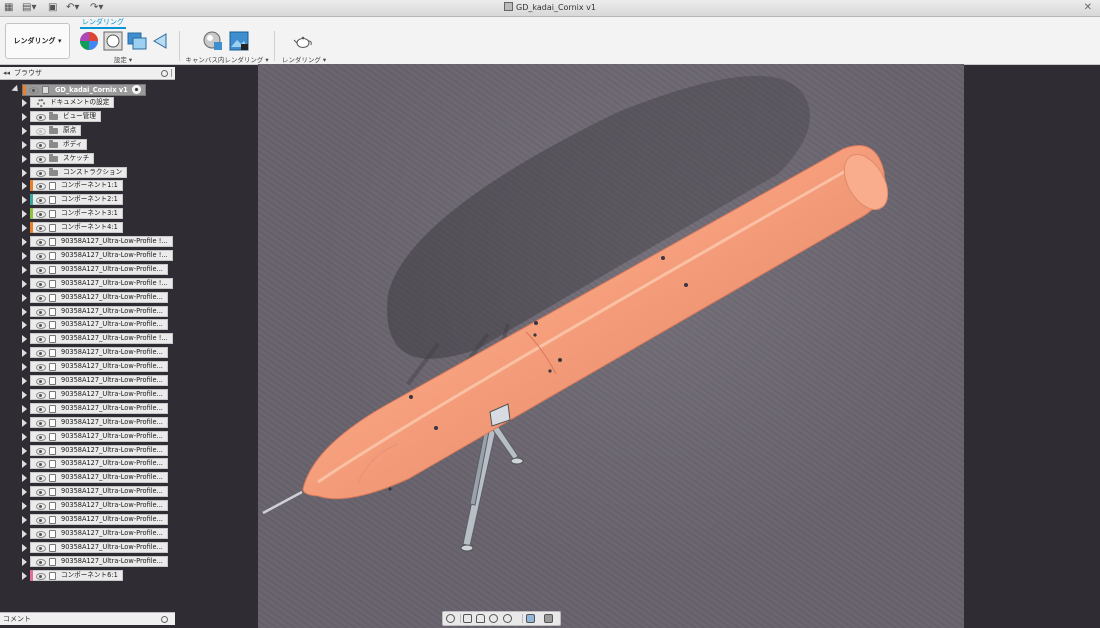  Describe the element at coordinates (87, 131) in the screenshot. I see `browser-tree-row: 原点` at that location.